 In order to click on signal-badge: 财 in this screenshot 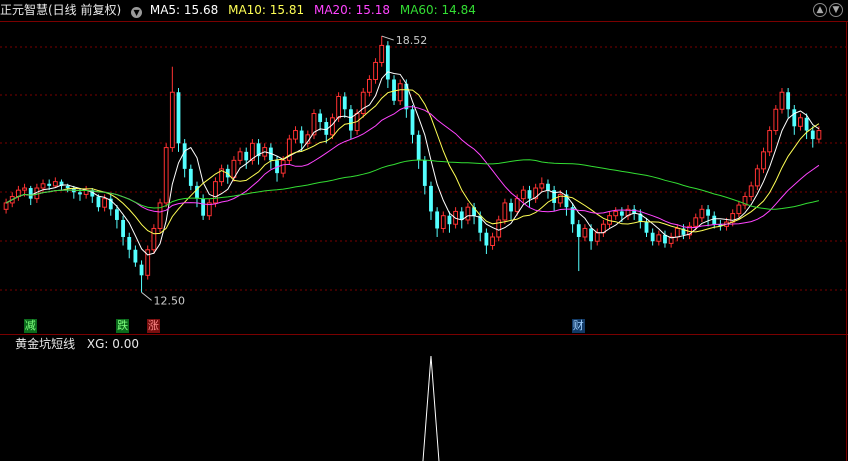, I will do `click(578, 326)`.